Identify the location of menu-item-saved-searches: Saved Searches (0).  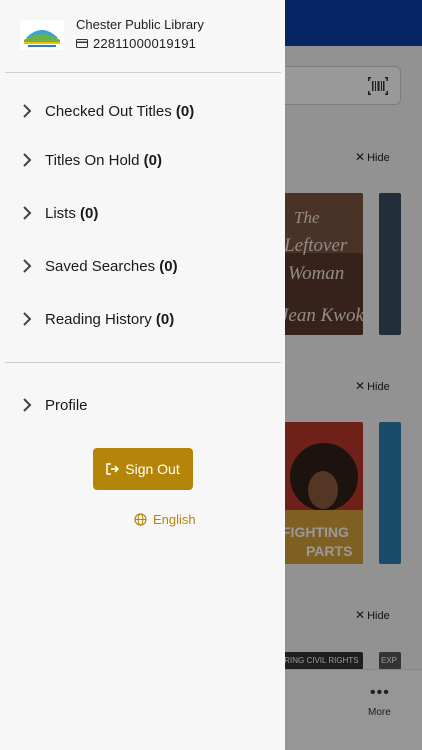
(142, 266).